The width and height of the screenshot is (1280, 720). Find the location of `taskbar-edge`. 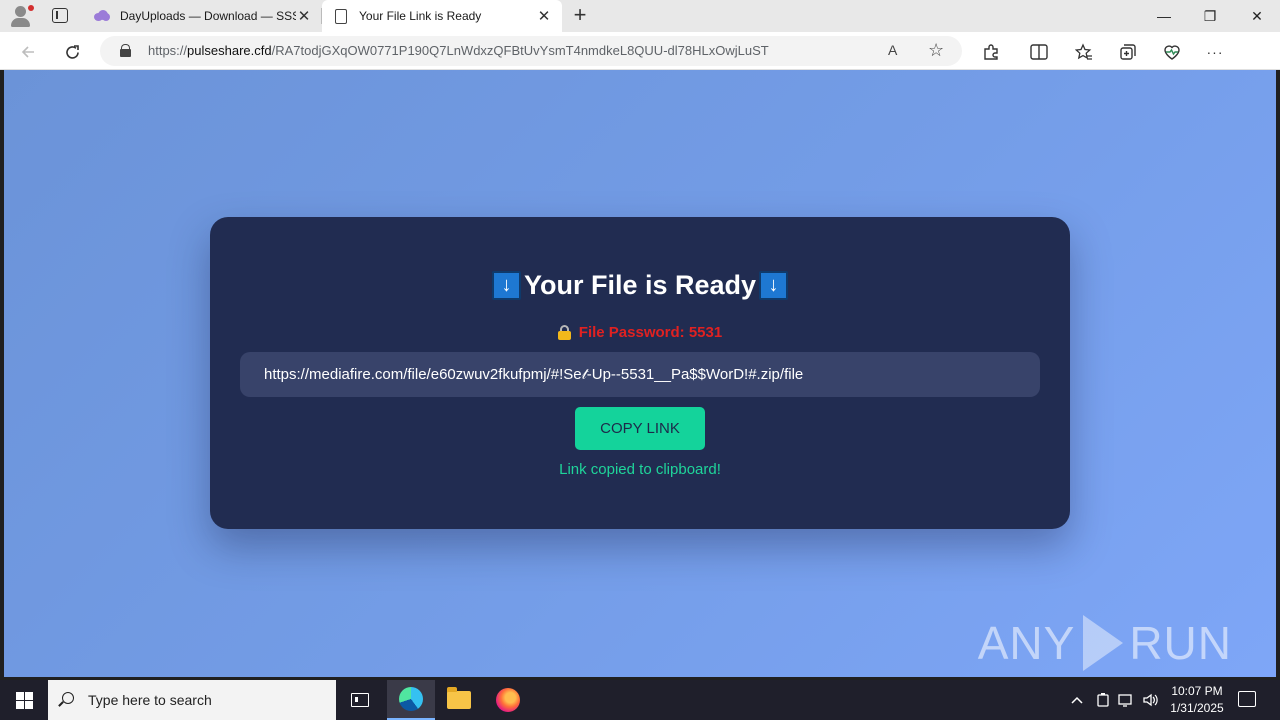

taskbar-edge is located at coordinates (411, 700).